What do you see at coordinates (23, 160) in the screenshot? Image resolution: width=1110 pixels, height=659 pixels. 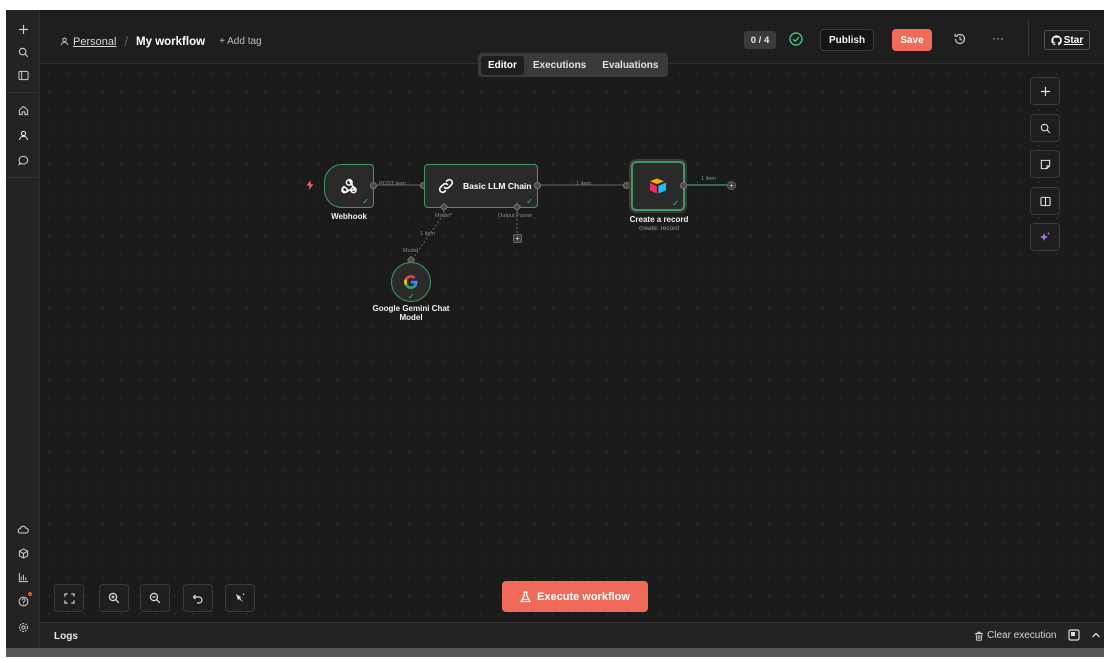 I see `chat-icon` at bounding box center [23, 160].